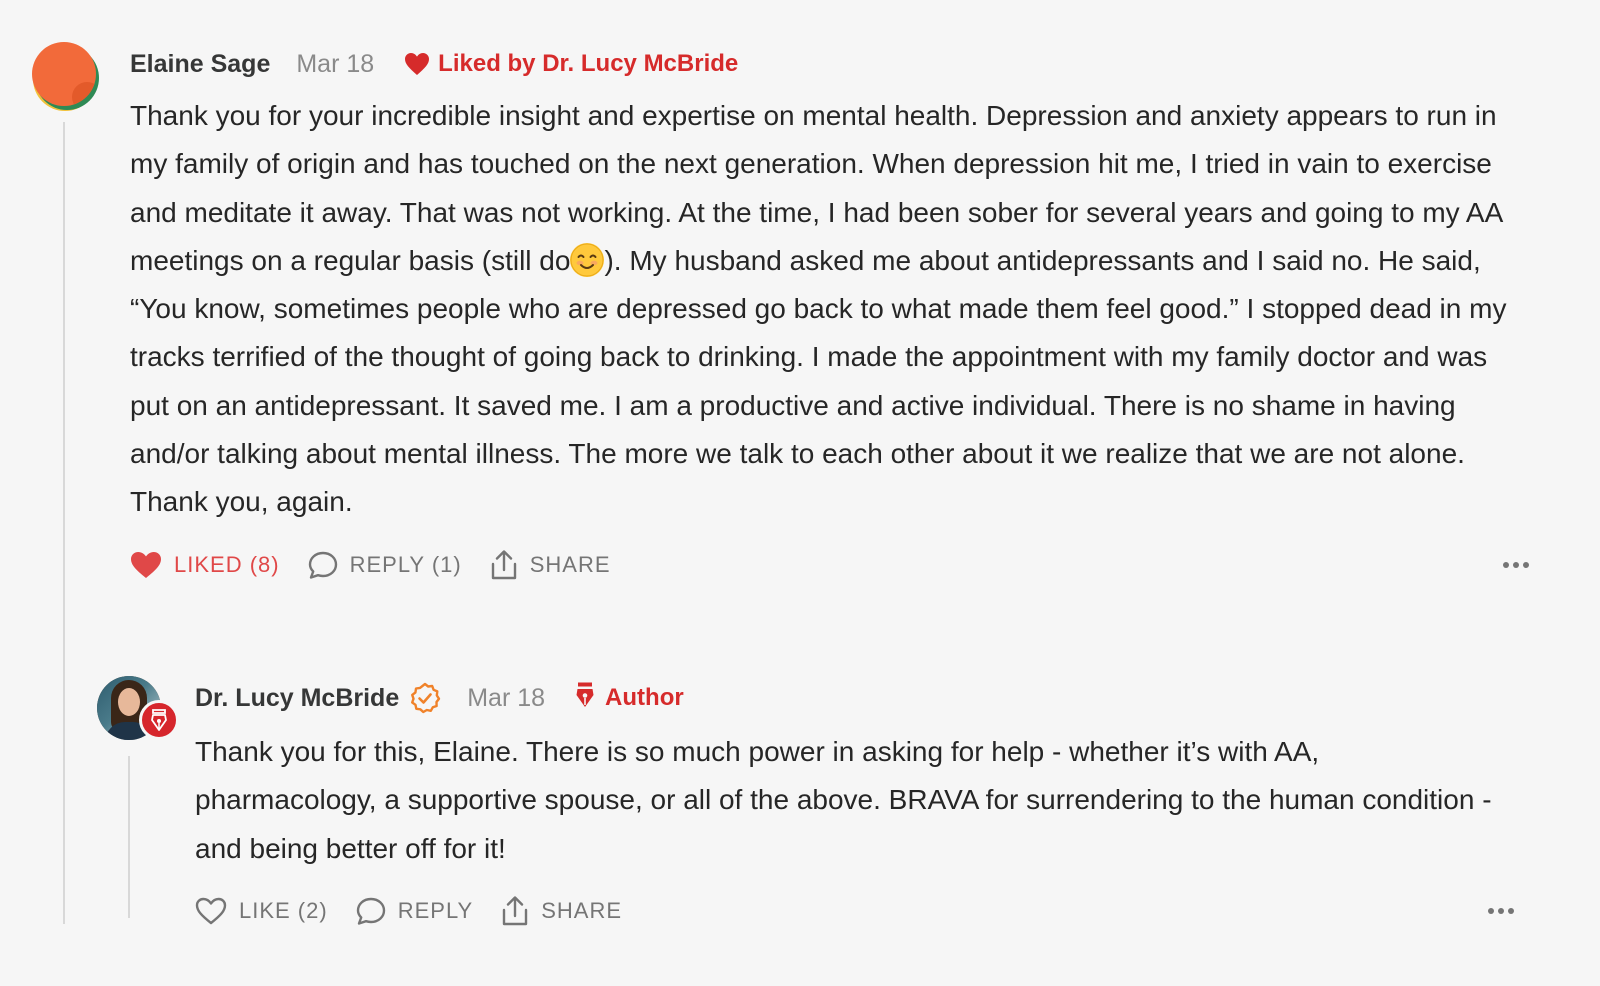 This screenshot has width=1600, height=986. What do you see at coordinates (587, 259) in the screenshot?
I see `smiling-face-icon` at bounding box center [587, 259].